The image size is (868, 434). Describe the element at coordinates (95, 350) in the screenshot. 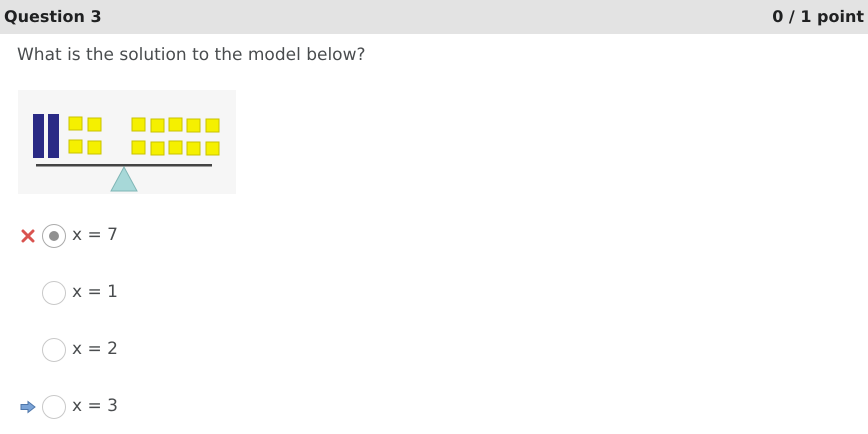

I see `option-label: x = 2` at that location.